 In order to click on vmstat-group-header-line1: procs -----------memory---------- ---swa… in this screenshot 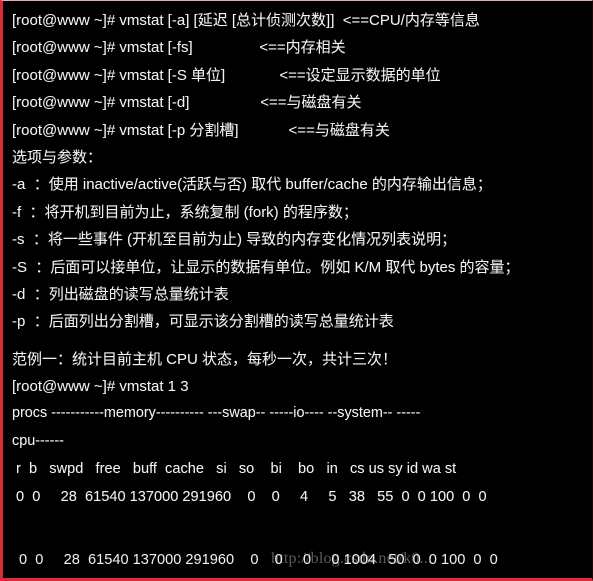, I will do `click(216, 413)`.